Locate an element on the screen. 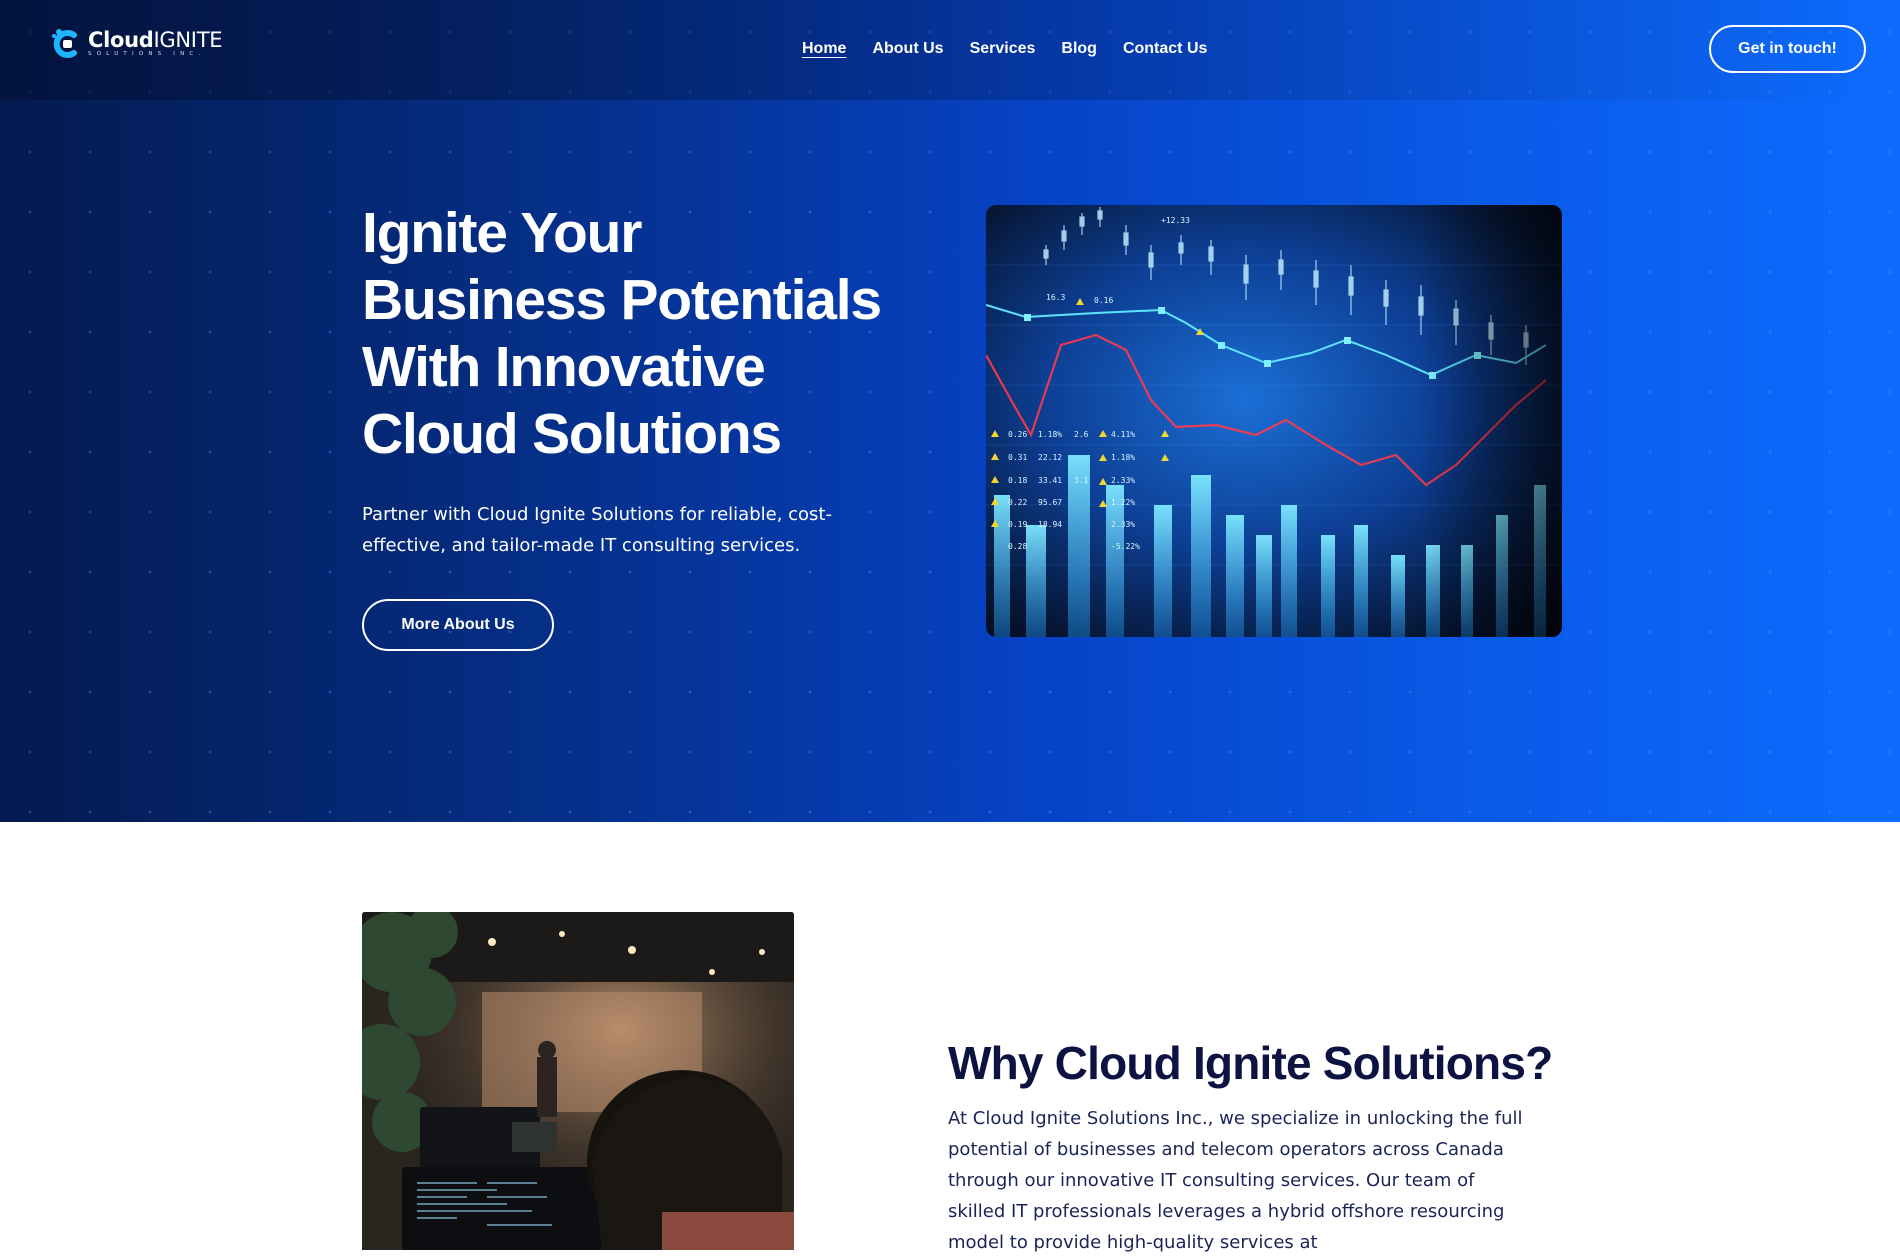 The width and height of the screenshot is (1900, 1258). logo-tagline: SOLUTIONS INC. is located at coordinates (147, 54).